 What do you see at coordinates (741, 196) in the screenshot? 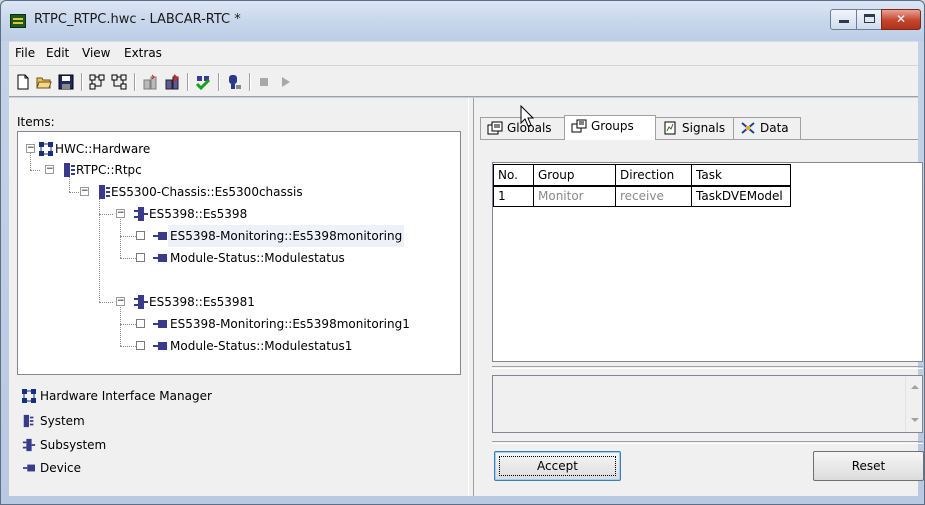
I see `cell-task: TaskDVEModel` at bounding box center [741, 196].